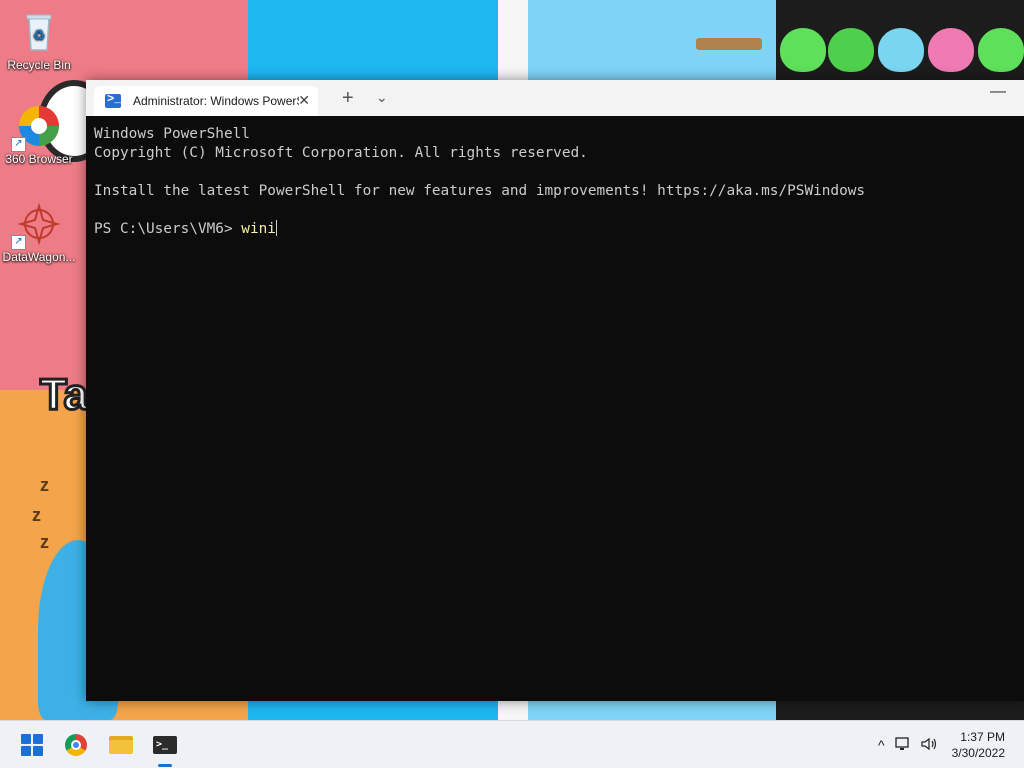 This screenshot has width=1024, height=769. Describe the element at coordinates (978, 753) in the screenshot. I see `clock-date: 3/30/2022` at that location.